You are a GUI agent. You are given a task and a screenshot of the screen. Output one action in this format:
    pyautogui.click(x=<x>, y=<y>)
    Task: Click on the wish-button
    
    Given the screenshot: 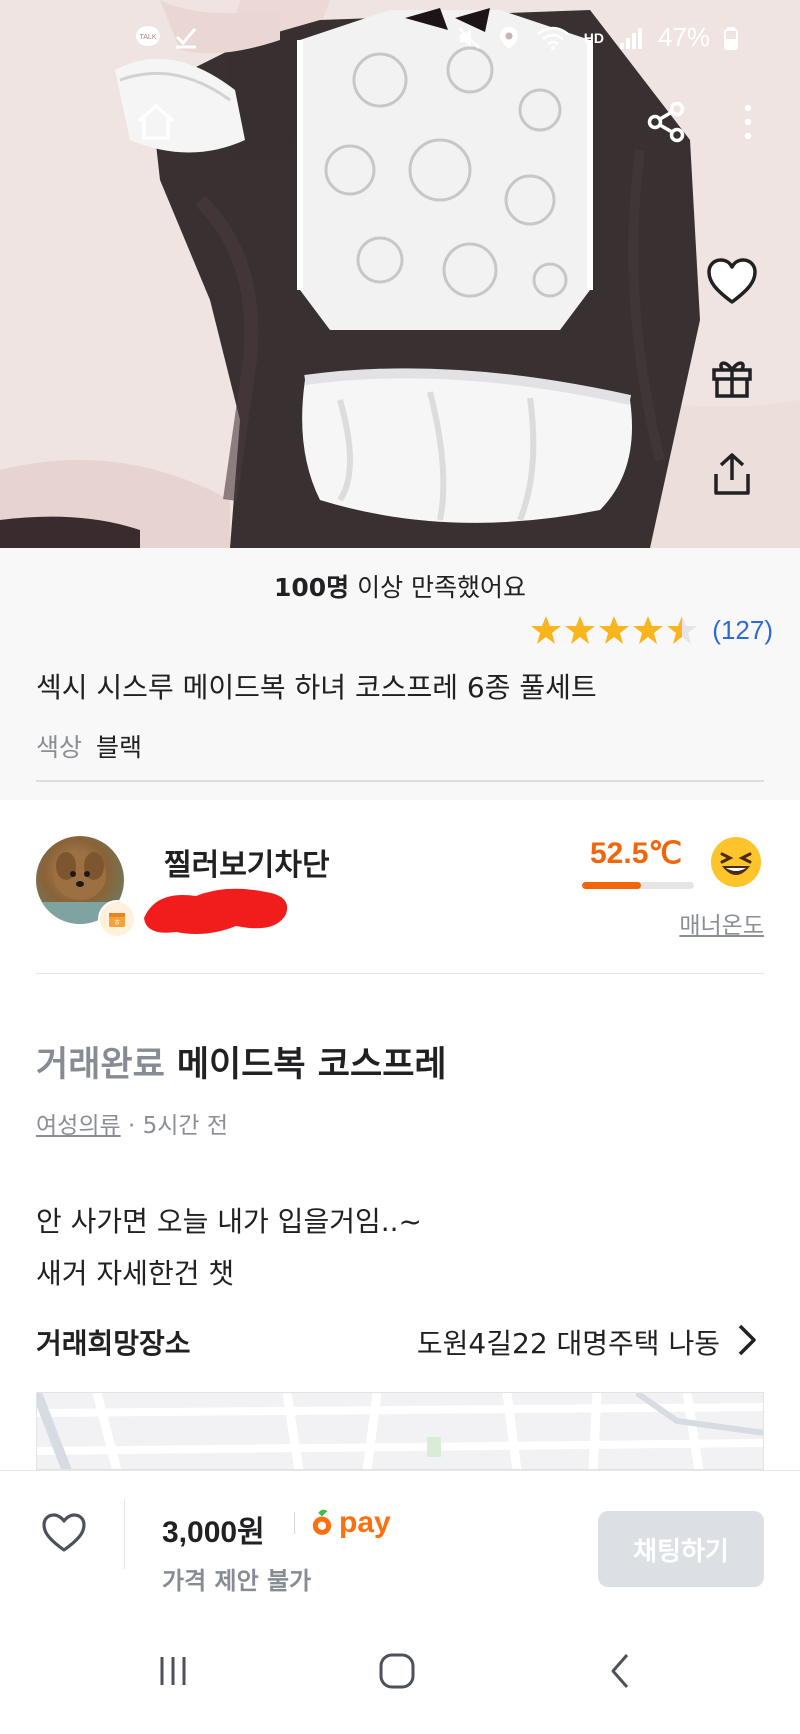 What is the action you would take?
    pyautogui.click(x=732, y=282)
    